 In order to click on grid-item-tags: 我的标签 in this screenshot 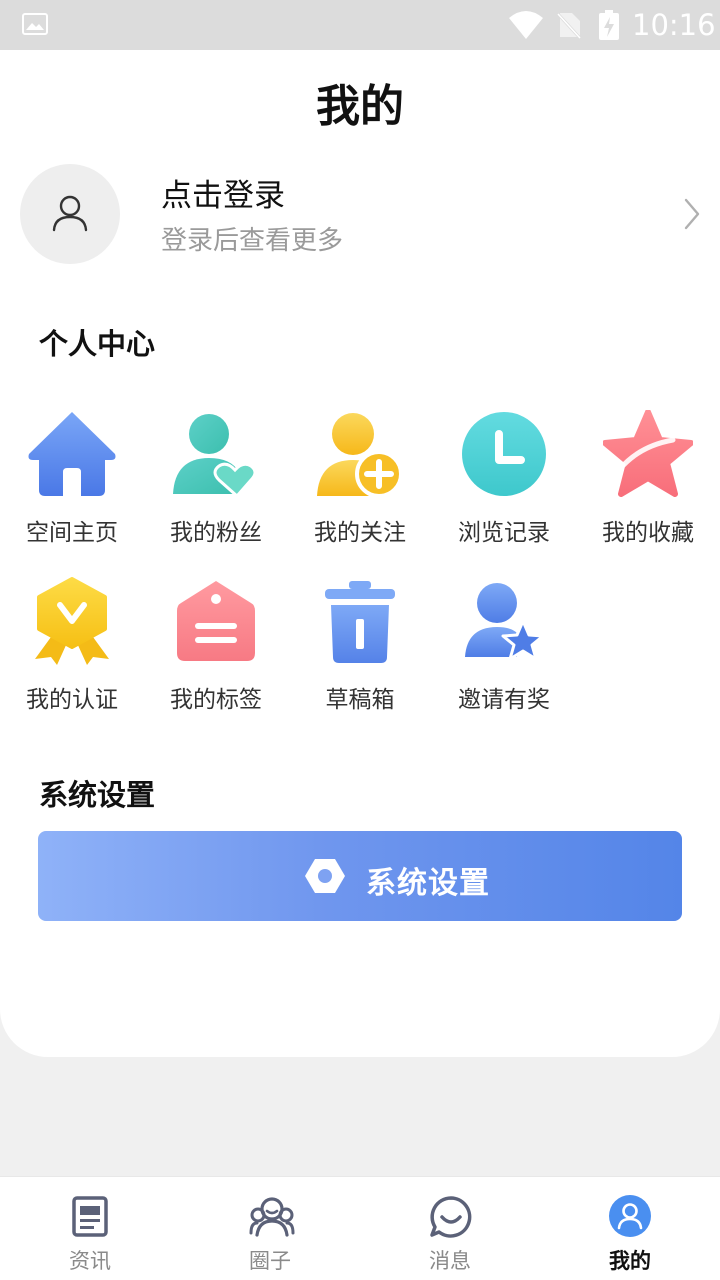, I will do `click(216, 652)`.